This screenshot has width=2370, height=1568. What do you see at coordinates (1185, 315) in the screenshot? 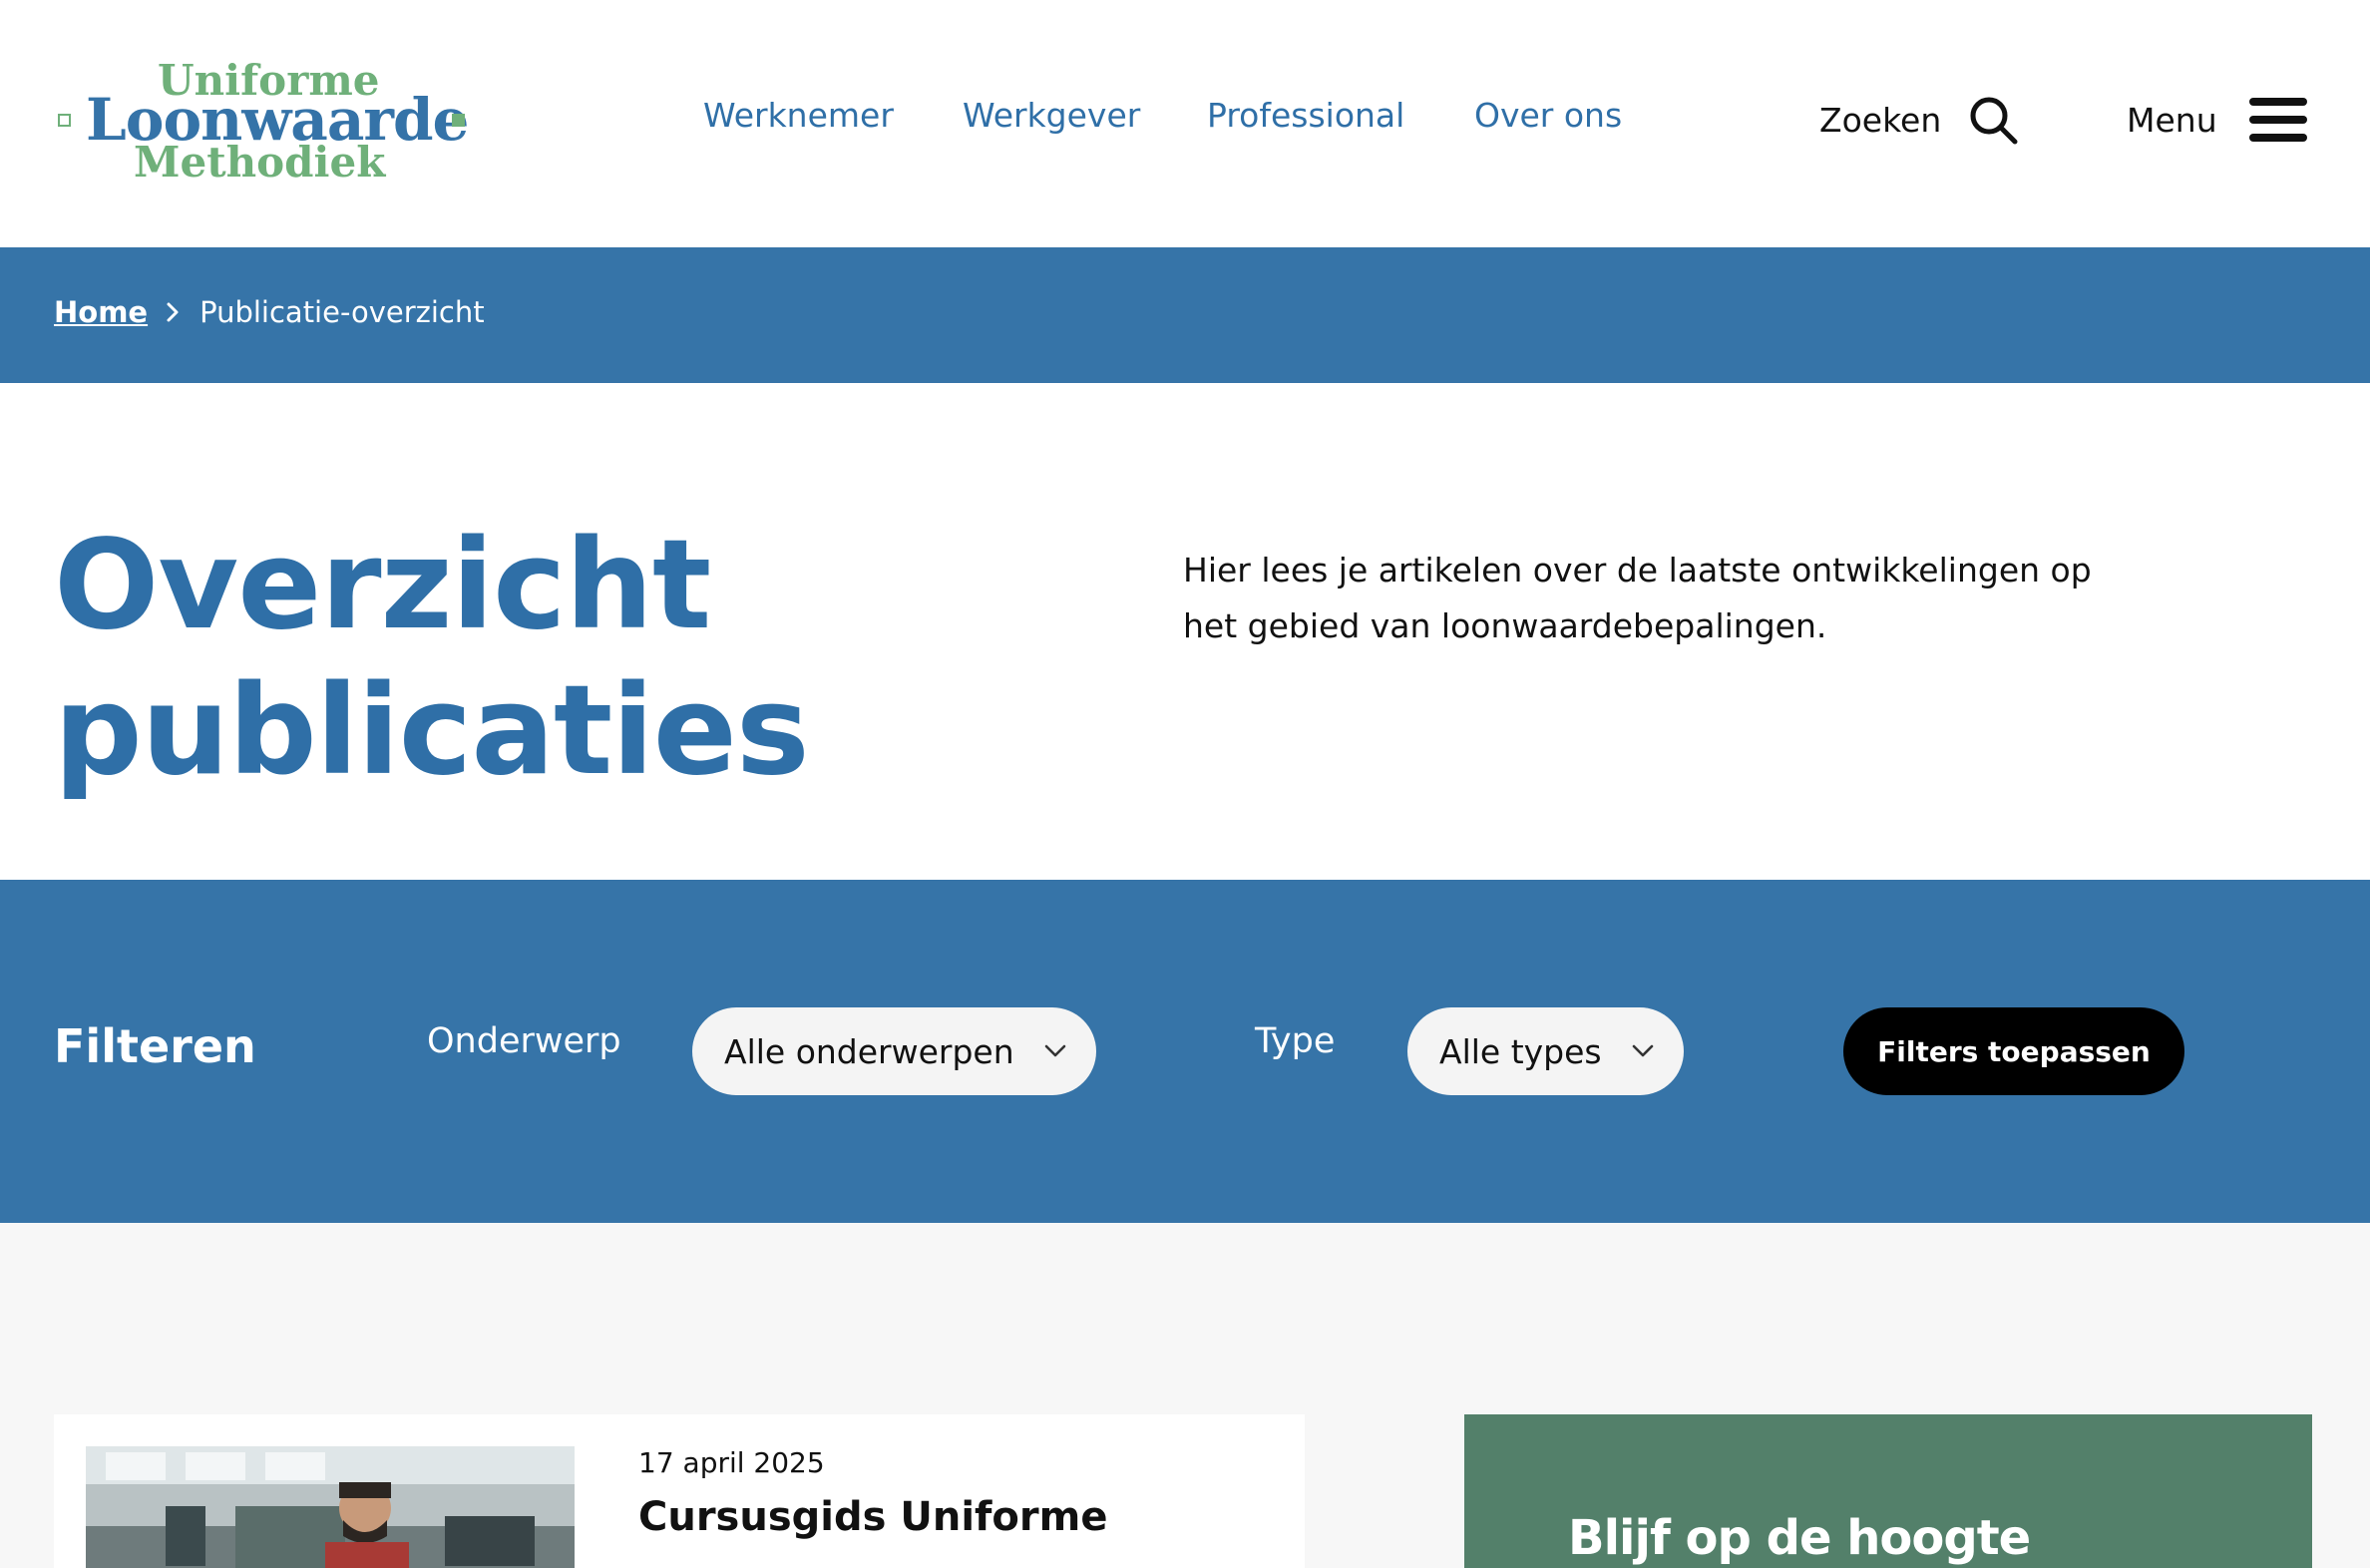
I see `breadcrumb-bar: Home Publicatie-overzicht` at bounding box center [1185, 315].